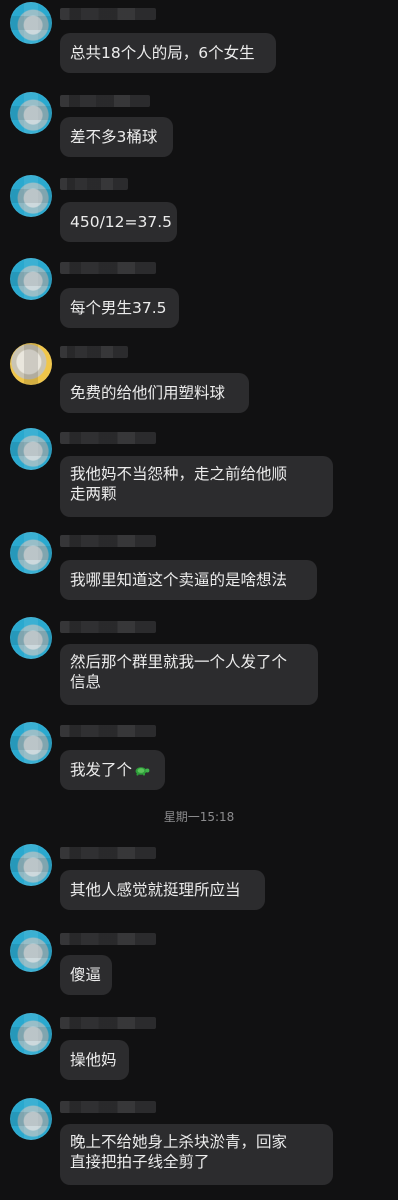 The height and width of the screenshot is (1200, 398). I want to click on message-bubble: 我发了个, so click(112, 770).